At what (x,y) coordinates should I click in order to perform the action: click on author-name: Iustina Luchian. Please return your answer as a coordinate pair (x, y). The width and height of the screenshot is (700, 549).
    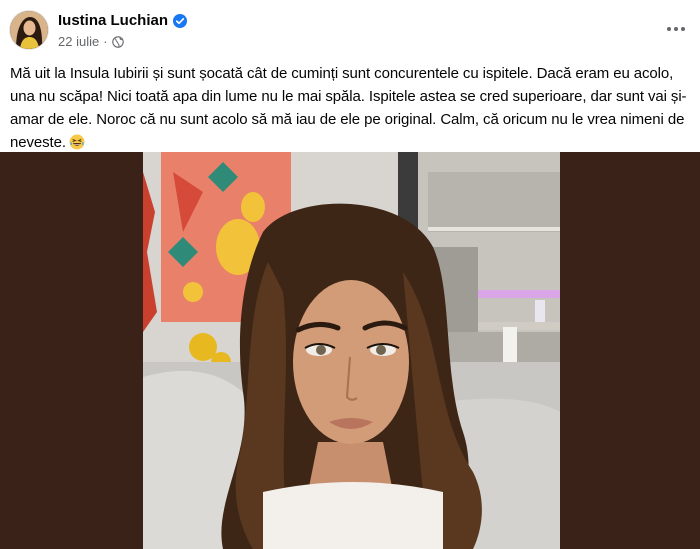
    Looking at the image, I should click on (113, 20).